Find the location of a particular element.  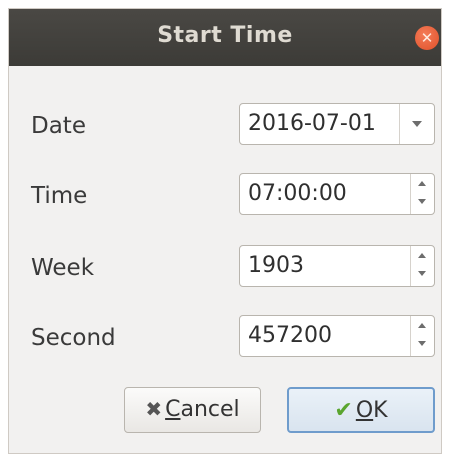

ok-button: ✔ OK is located at coordinates (361, 410).